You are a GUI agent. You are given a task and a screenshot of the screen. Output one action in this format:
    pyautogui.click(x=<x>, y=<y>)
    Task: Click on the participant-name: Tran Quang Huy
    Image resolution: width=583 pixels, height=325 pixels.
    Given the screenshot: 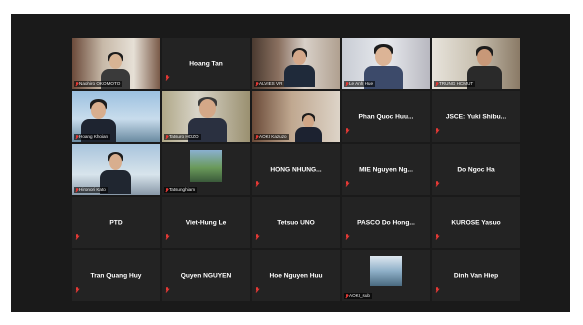 What is the action you would take?
    pyautogui.click(x=116, y=275)
    